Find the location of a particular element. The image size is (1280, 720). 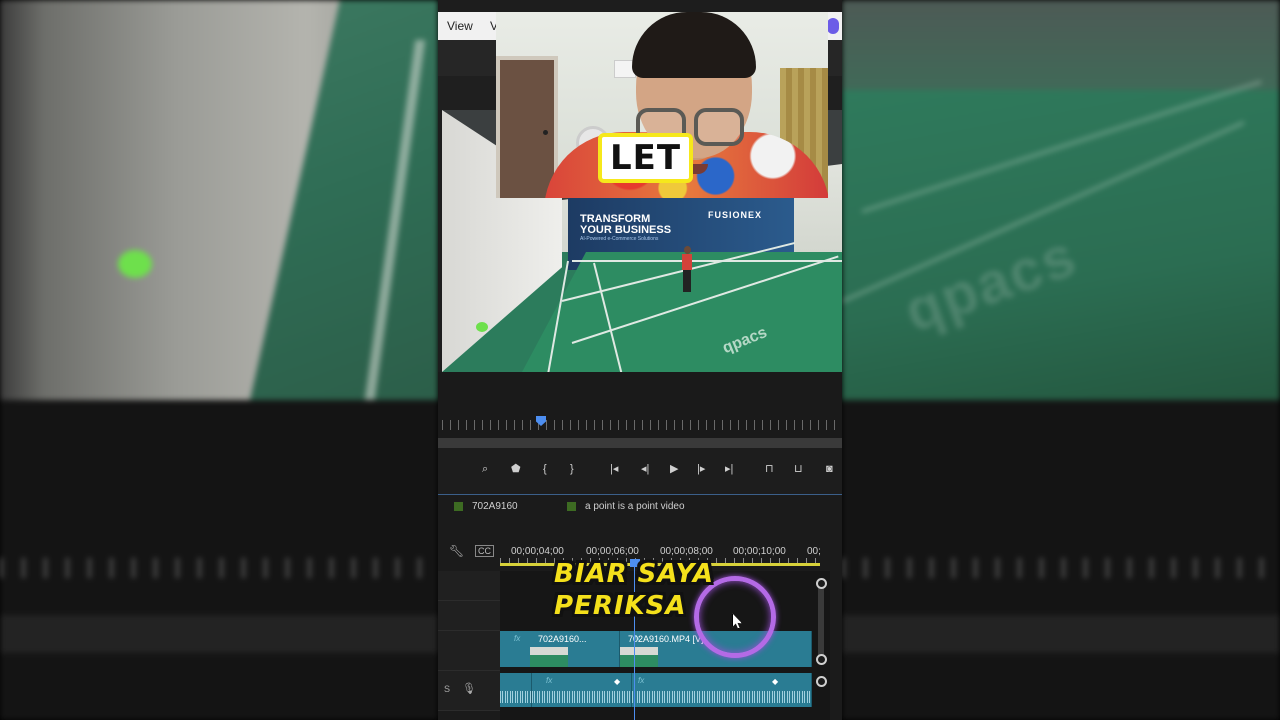

ruler-timecode: 00;00;08;00 is located at coordinates (686, 551).